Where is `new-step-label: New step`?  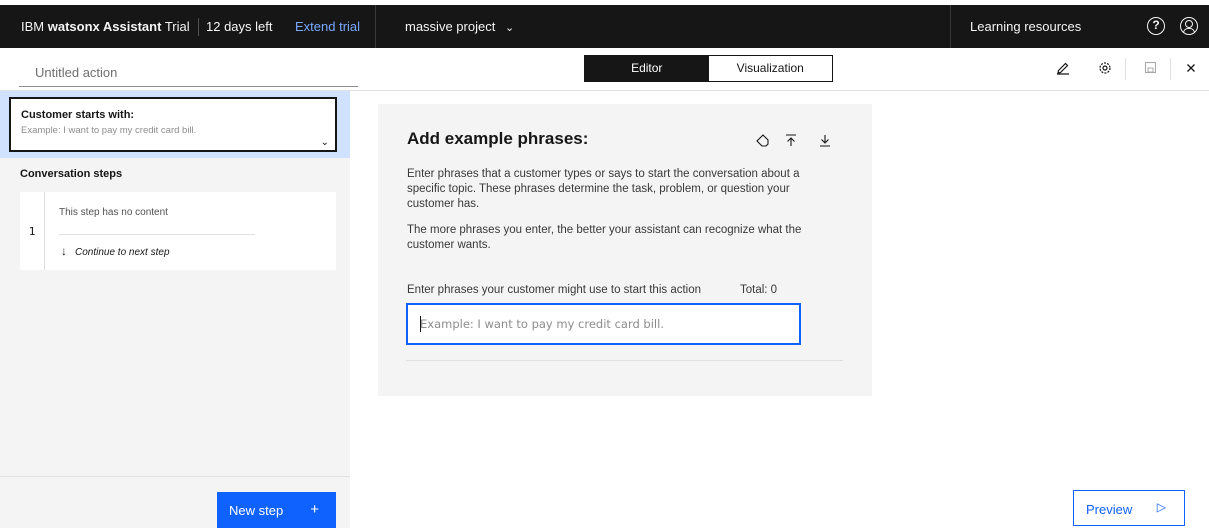 new-step-label: New step is located at coordinates (256, 510).